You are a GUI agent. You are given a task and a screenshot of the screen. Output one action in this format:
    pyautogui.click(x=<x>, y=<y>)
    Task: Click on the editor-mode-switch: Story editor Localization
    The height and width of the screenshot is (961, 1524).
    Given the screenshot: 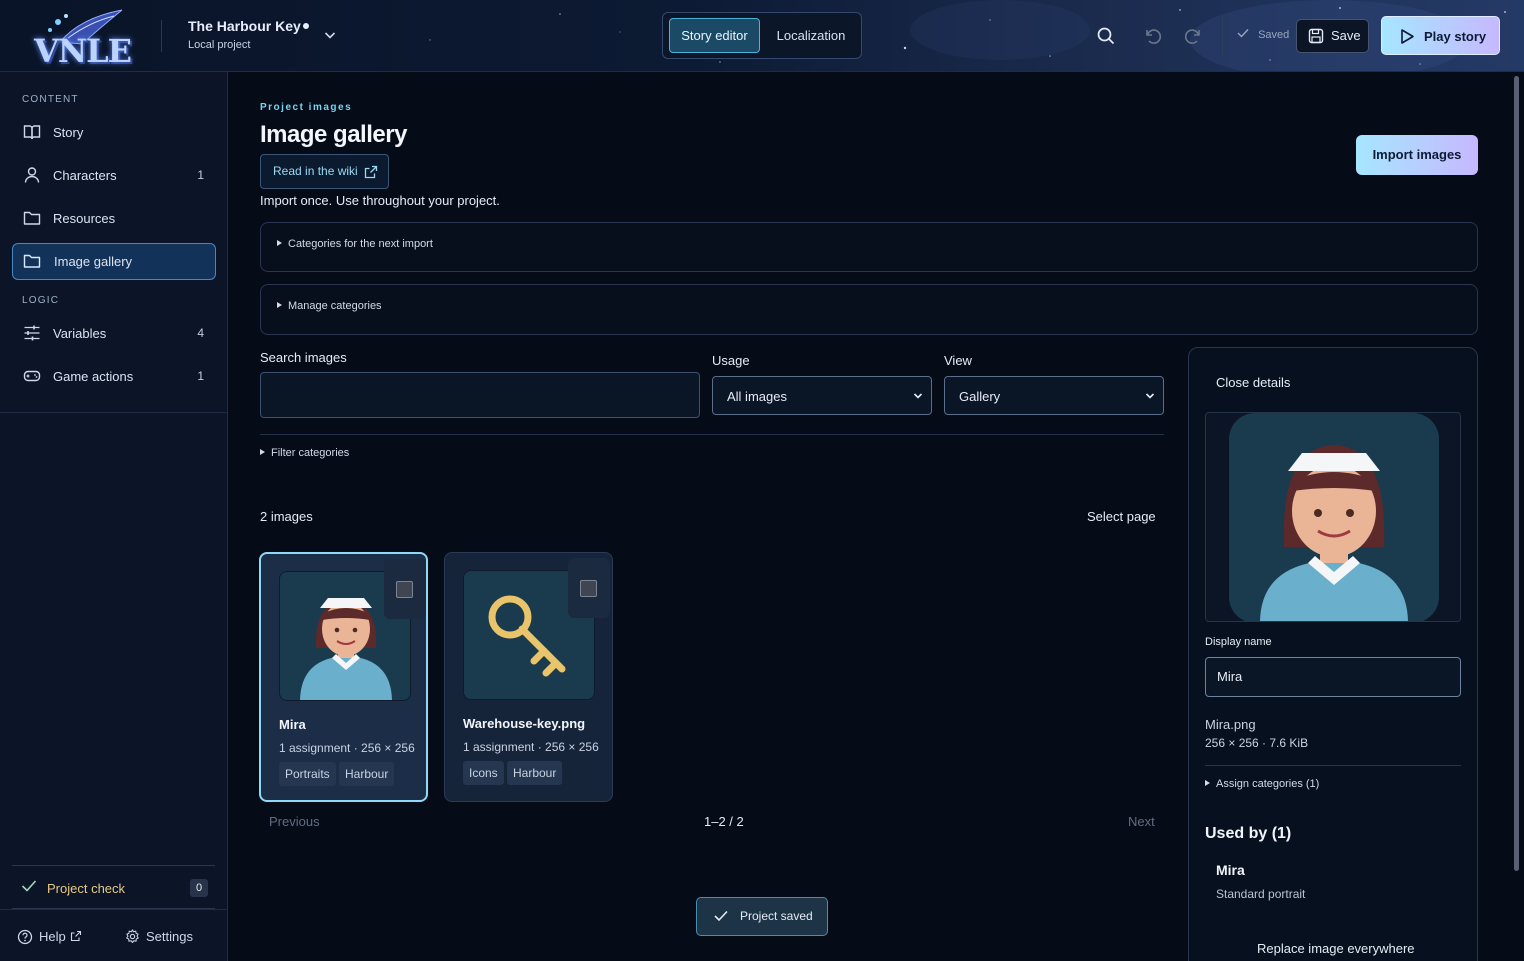 What is the action you would take?
    pyautogui.click(x=762, y=35)
    